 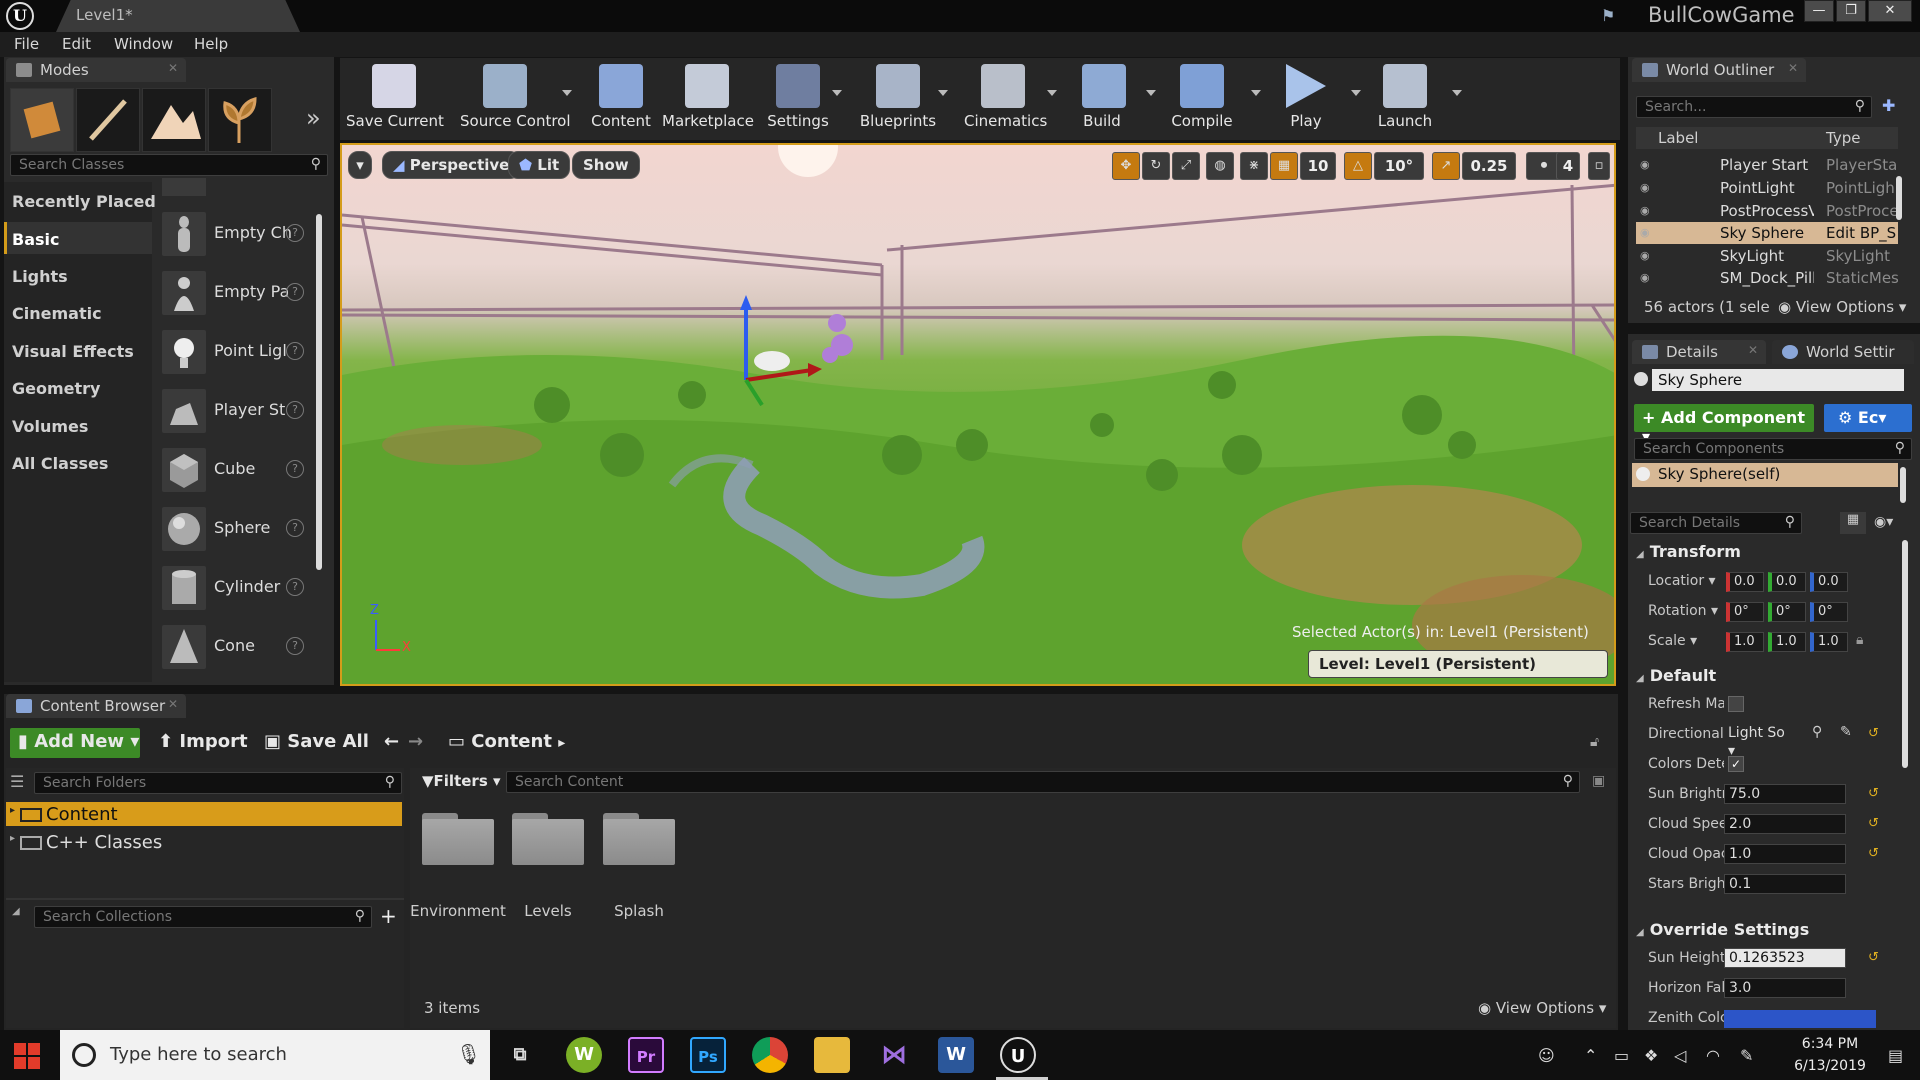 What do you see at coordinates (27, 1056) in the screenshot?
I see `windows-start-icon` at bounding box center [27, 1056].